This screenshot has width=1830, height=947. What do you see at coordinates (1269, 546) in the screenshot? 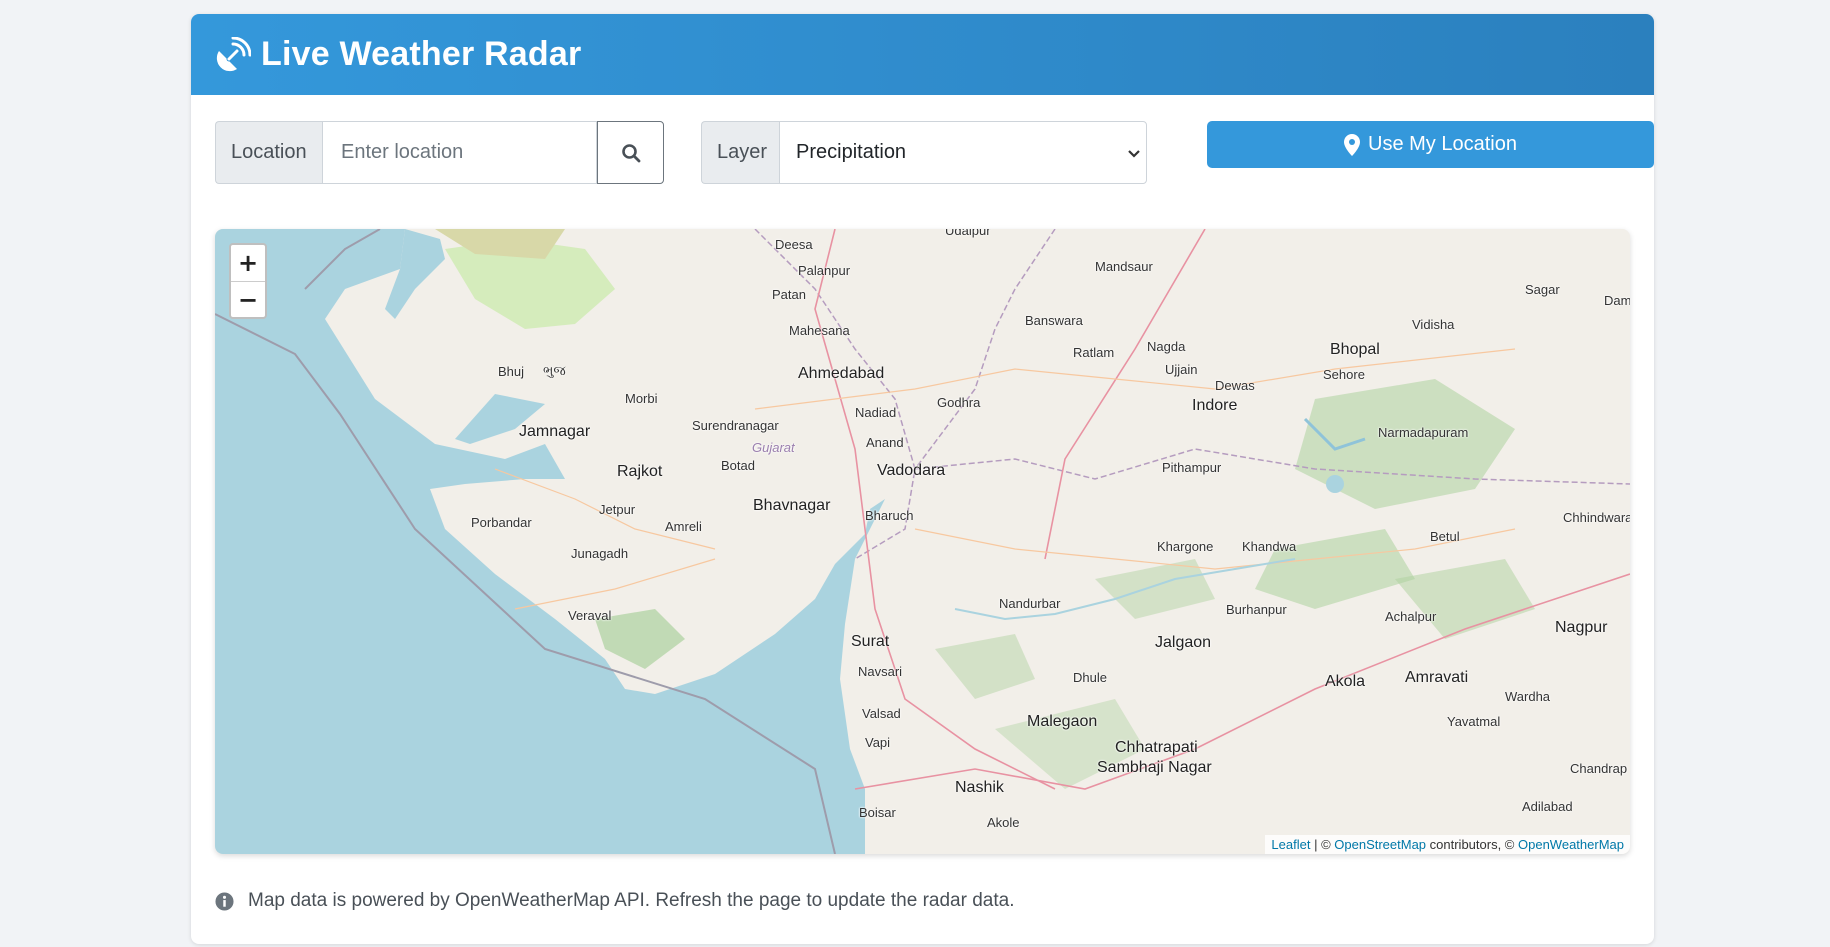
I see `map-label: Khandwa` at bounding box center [1269, 546].